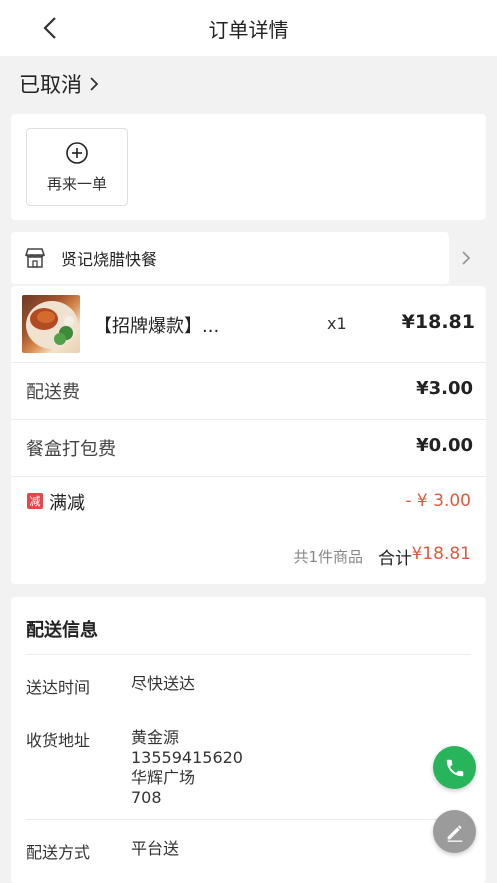 Image resolution: width=497 pixels, height=883 pixels. What do you see at coordinates (438, 322) in the screenshot?
I see `item-price: ¥18.81` at bounding box center [438, 322].